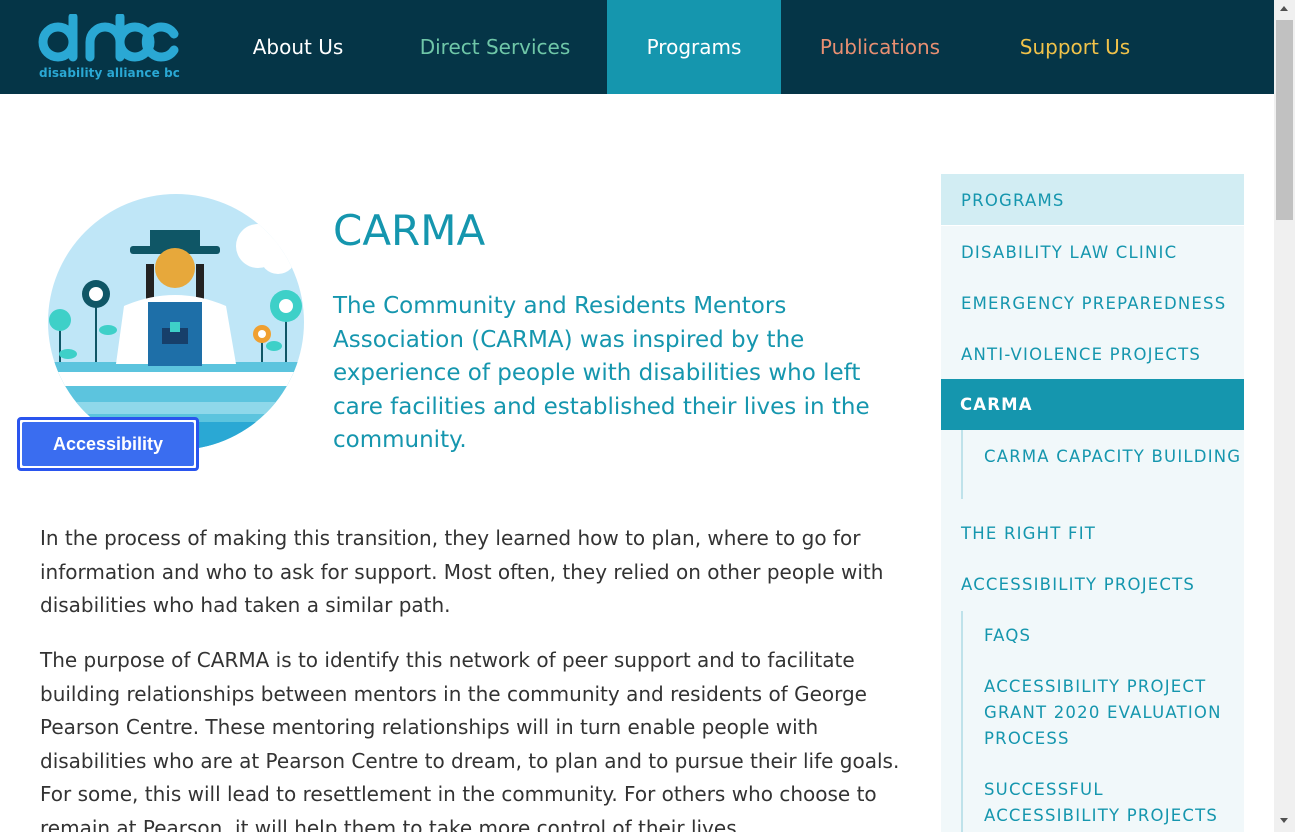 The height and width of the screenshot is (832, 1295). What do you see at coordinates (1102, 636) in the screenshot?
I see `sidebar-subitem-faqs: FAQS` at bounding box center [1102, 636].